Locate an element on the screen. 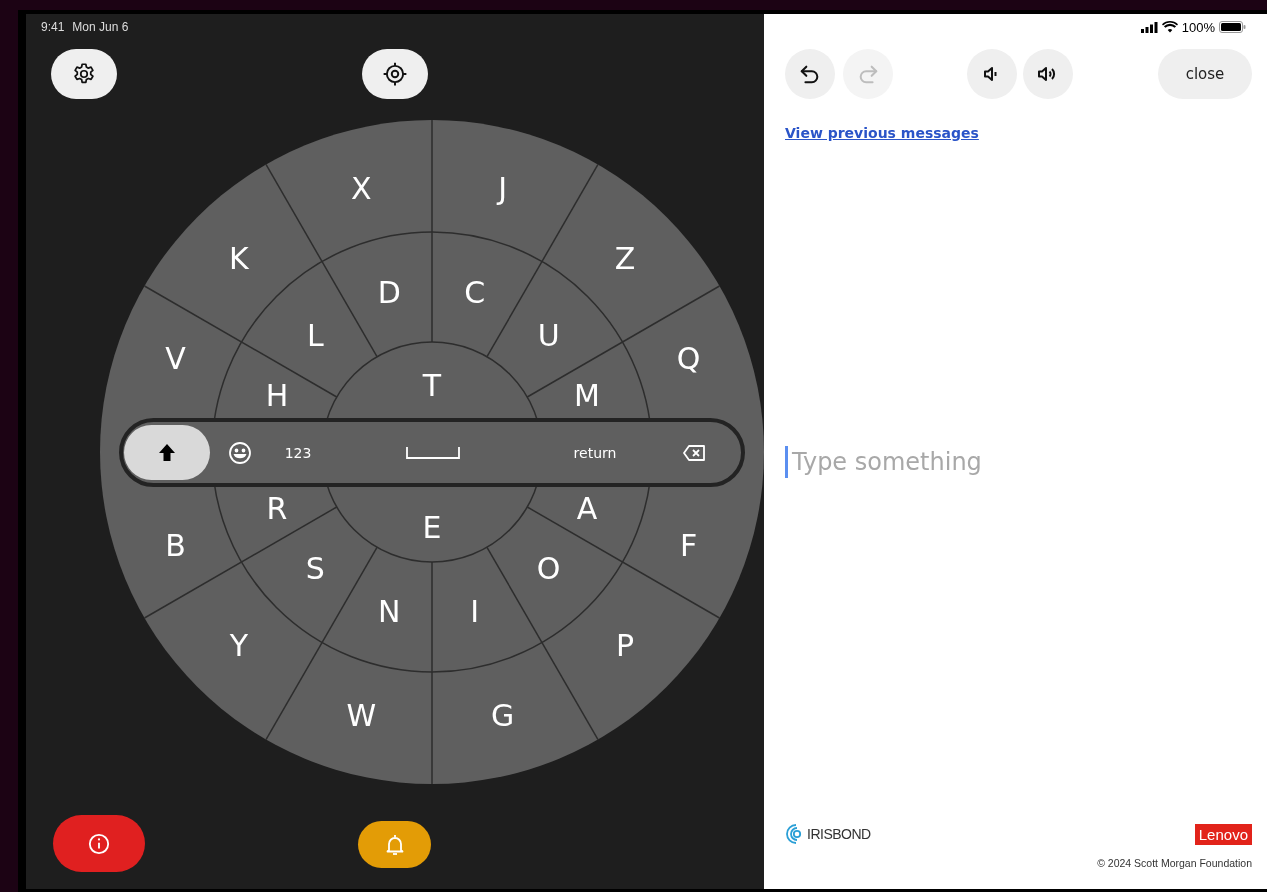  letter-key: R is located at coordinates (277, 508).